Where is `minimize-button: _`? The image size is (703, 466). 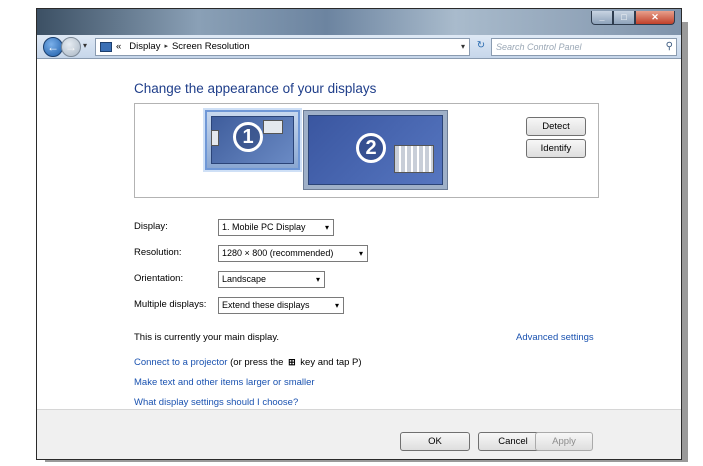
minimize-button: _ is located at coordinates (602, 18).